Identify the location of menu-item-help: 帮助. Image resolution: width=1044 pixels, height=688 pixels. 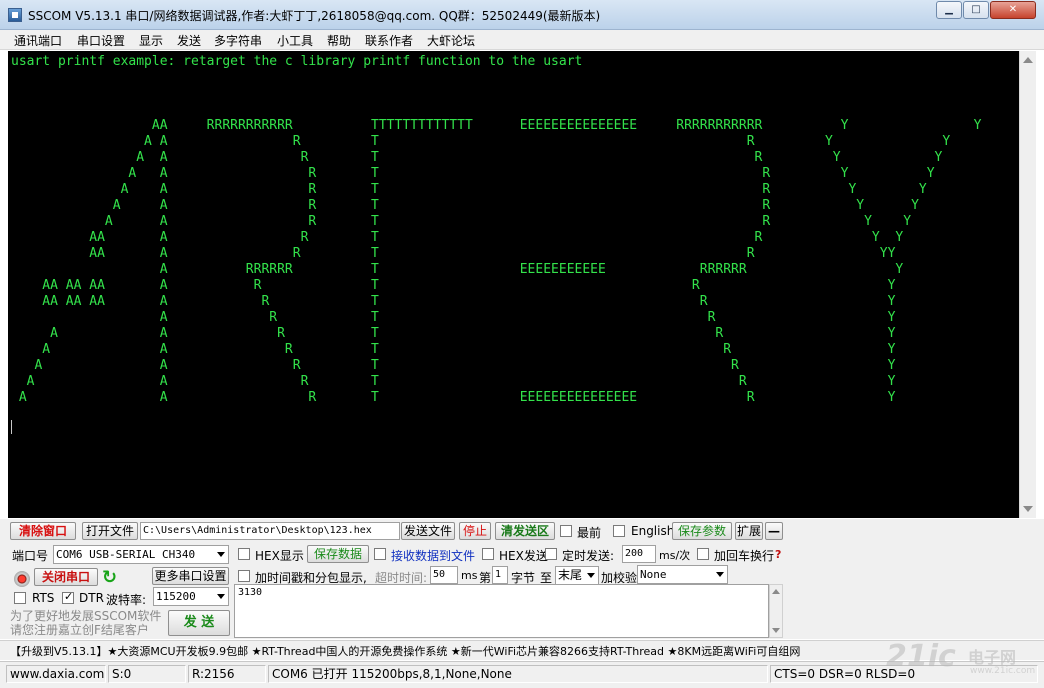
(339, 40).